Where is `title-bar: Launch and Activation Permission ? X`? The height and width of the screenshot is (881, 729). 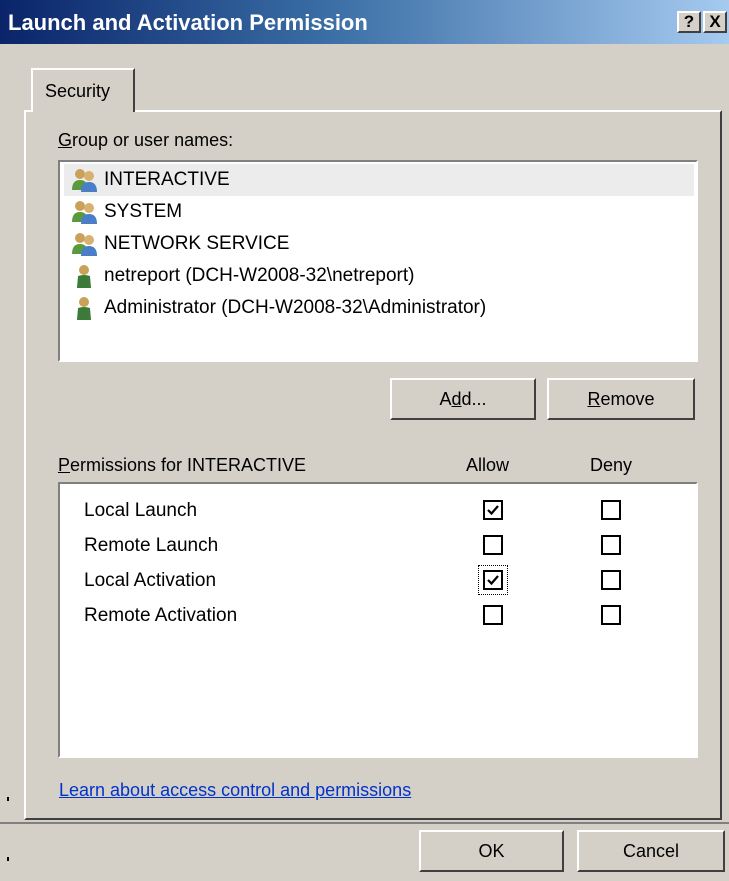 title-bar: Launch and Activation Permission ? X is located at coordinates (364, 22).